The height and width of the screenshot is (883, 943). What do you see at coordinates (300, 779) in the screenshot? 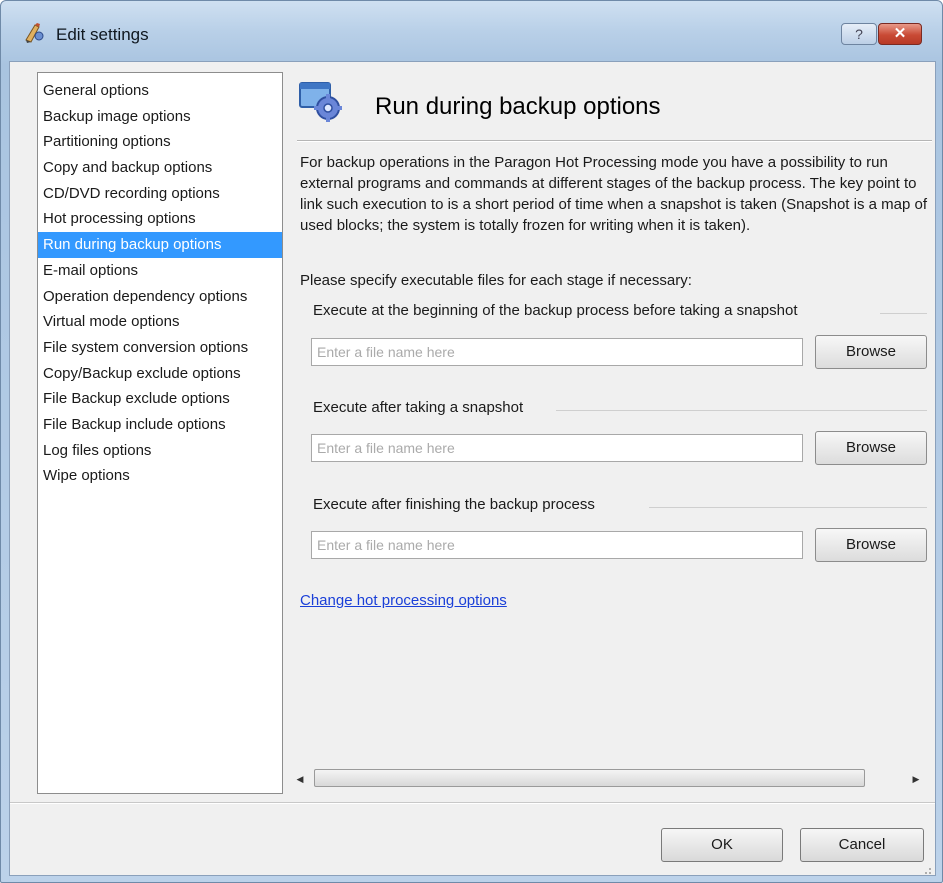
I see `scroll-left-icon: ◀` at bounding box center [300, 779].